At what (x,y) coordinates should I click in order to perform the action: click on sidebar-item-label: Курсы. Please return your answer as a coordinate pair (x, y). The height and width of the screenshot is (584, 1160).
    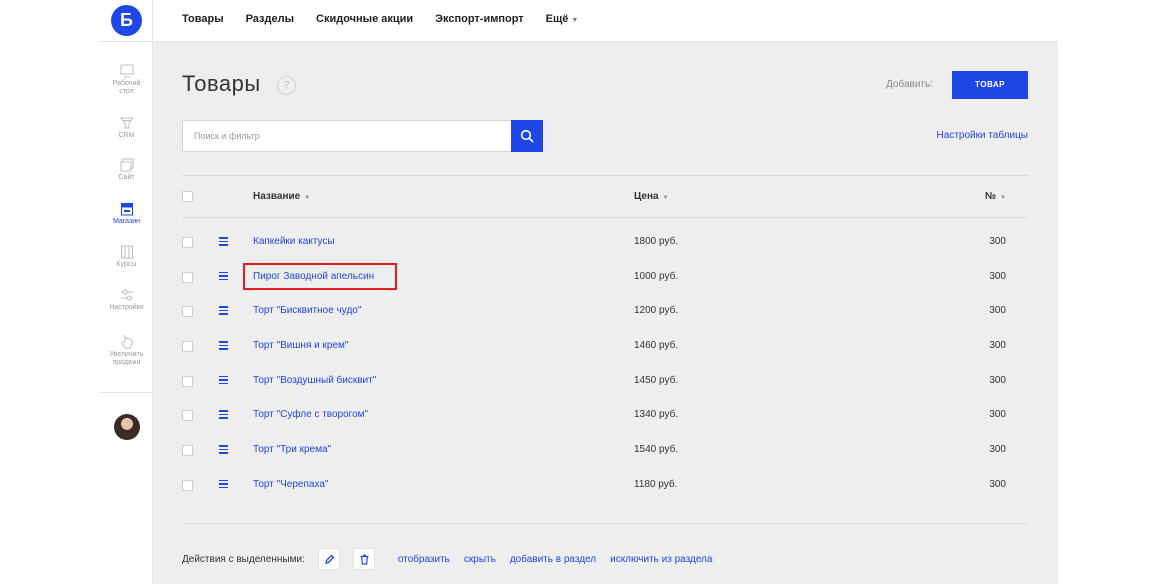
    Looking at the image, I should click on (126, 264).